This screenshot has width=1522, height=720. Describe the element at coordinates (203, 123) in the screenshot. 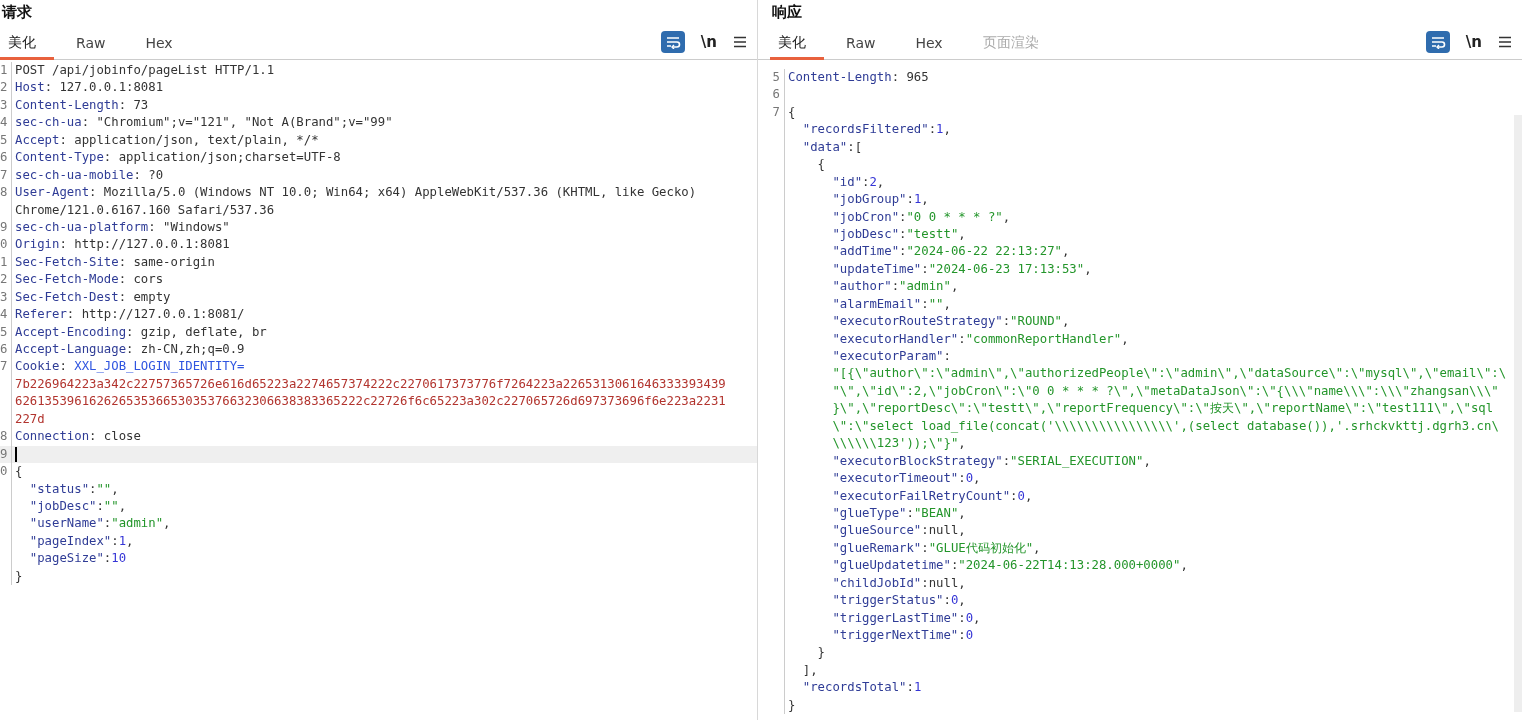

I see `code-line: sec-ch-ua: "Chromium";v="121", "Not A(Brand";v="99"` at that location.